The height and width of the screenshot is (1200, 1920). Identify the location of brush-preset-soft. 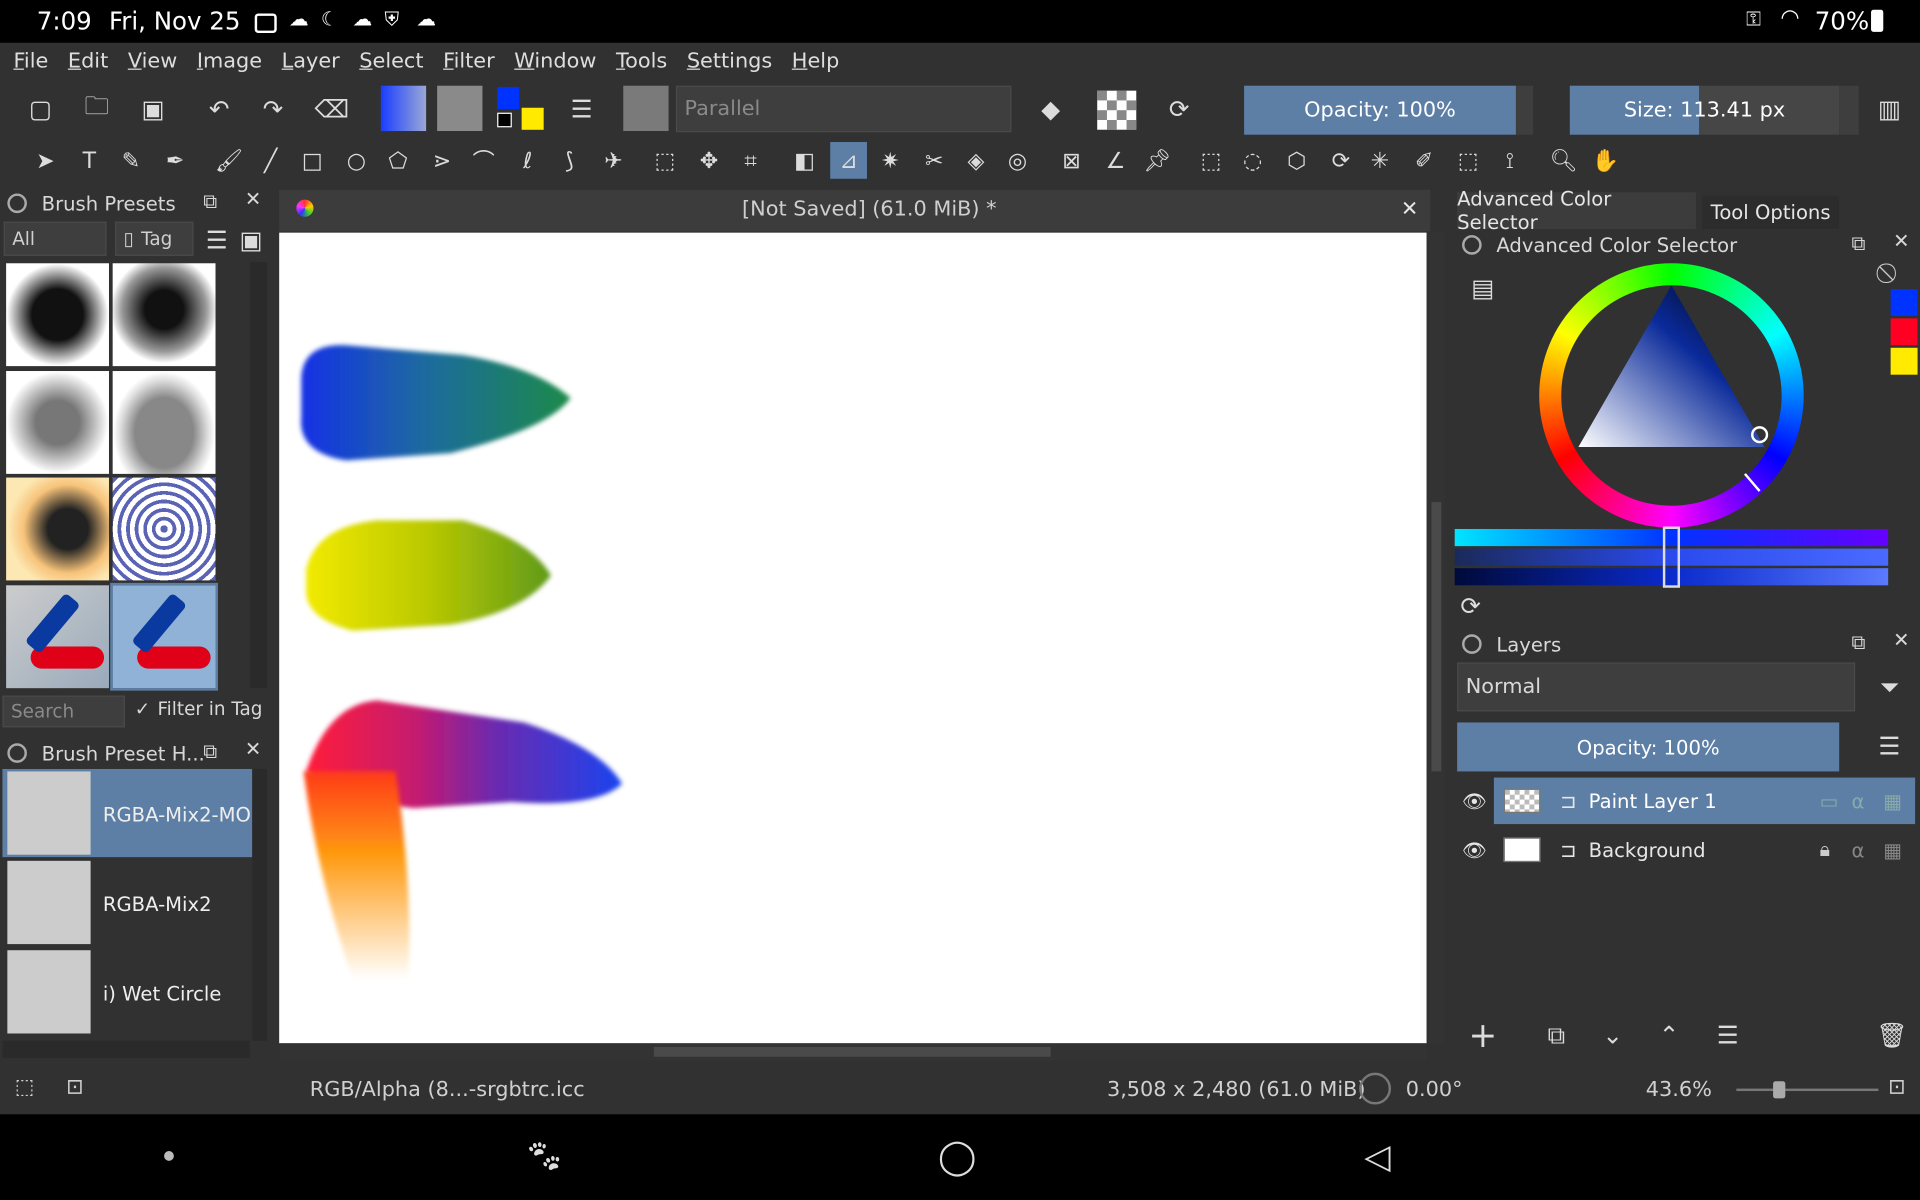
(57, 422).